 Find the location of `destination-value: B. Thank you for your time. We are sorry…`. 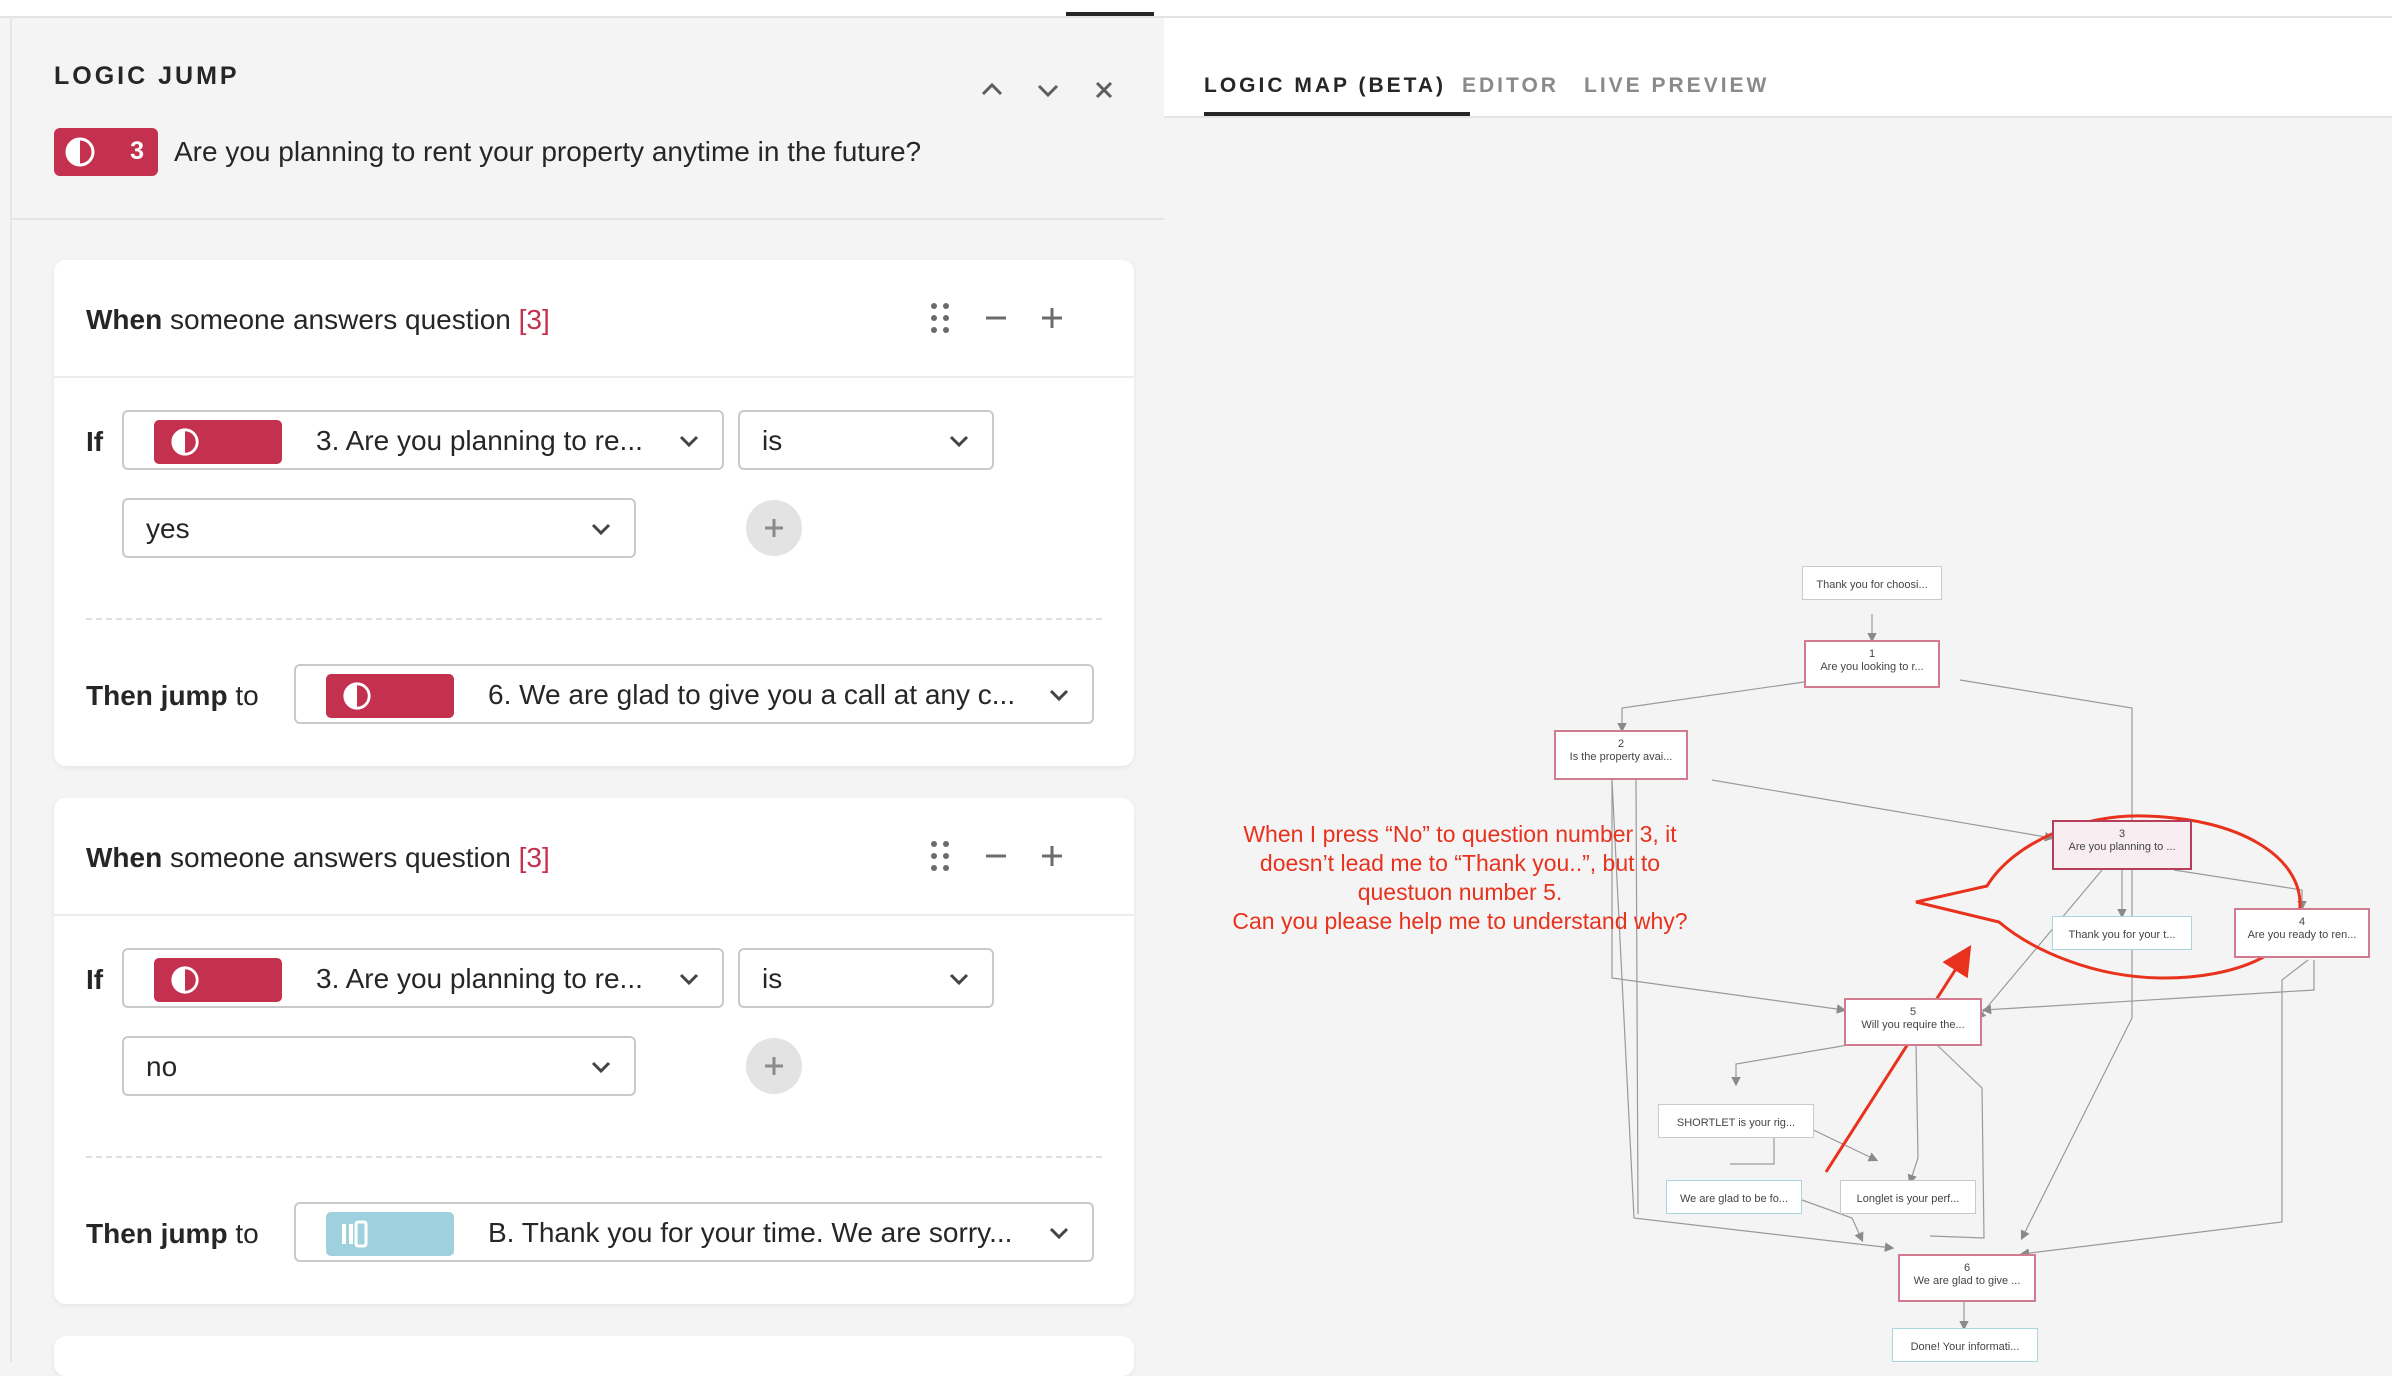

destination-value: B. Thank you for your time. We are sorry… is located at coordinates (750, 1232).